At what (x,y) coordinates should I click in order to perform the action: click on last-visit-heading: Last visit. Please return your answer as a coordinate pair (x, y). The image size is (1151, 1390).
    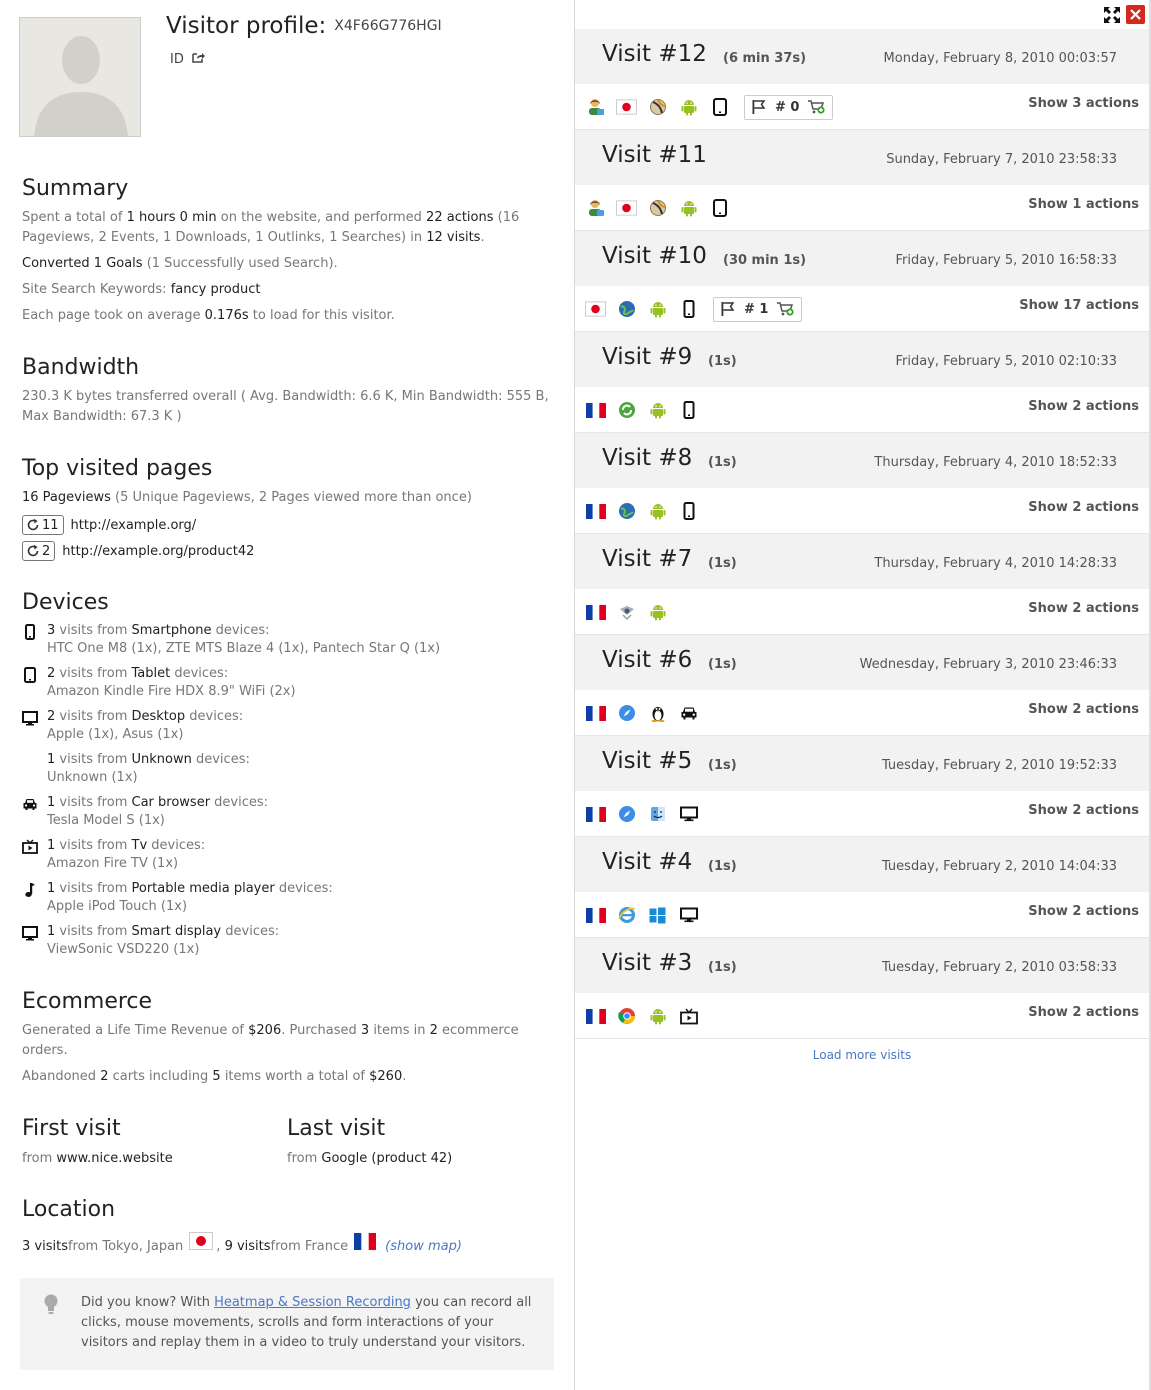
    Looking at the image, I should click on (336, 1128).